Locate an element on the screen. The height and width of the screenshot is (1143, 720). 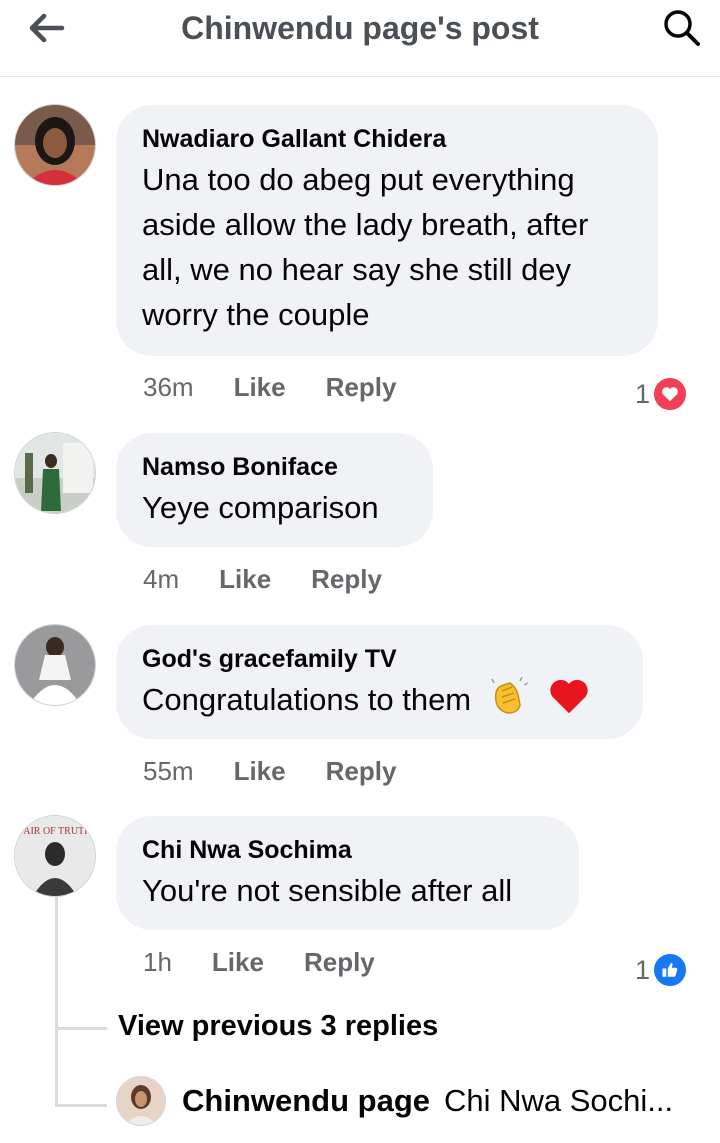
comment-author: Nwadiaro Gallant Chidera is located at coordinates (386, 139).